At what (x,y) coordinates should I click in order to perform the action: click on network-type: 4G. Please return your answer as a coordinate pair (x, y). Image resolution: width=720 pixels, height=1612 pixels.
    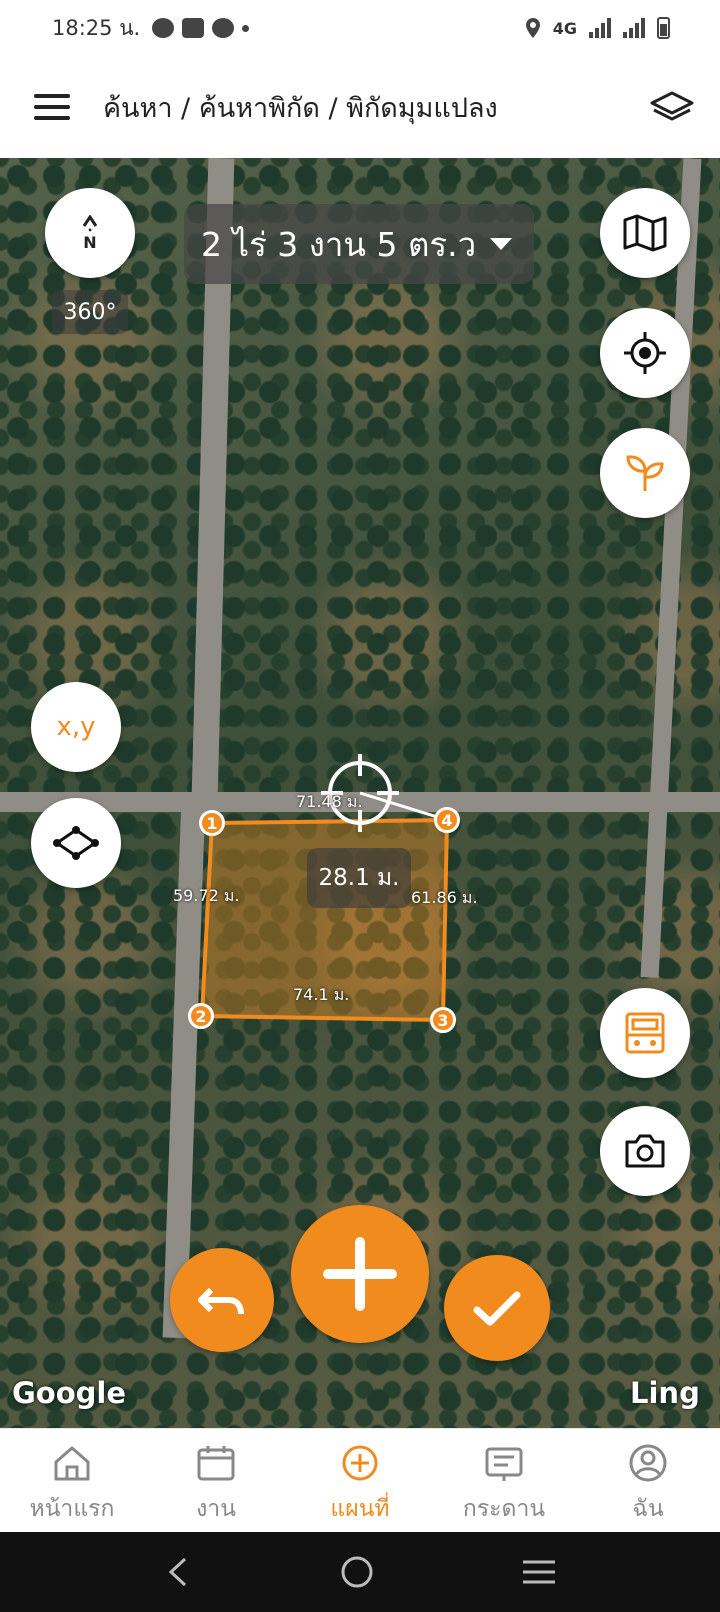
    Looking at the image, I should click on (564, 28).